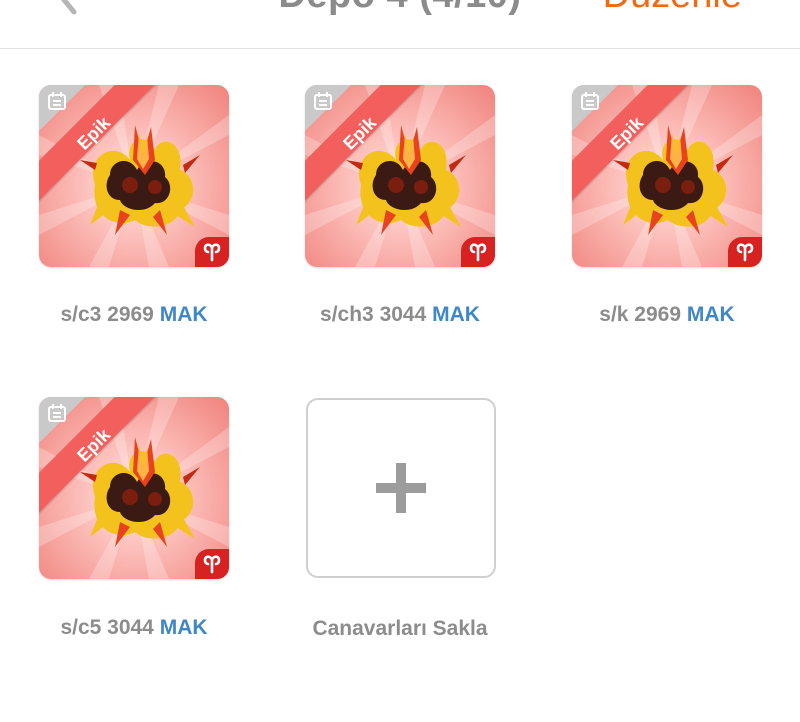  What do you see at coordinates (400, 628) in the screenshot?
I see `hide-monsters-label: Canavarları Sakla` at bounding box center [400, 628].